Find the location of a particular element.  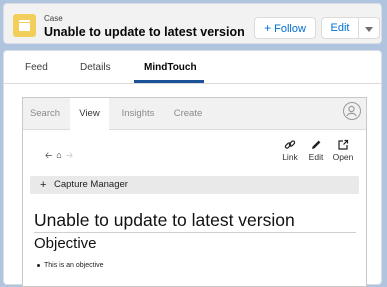

mt-tab-create: Create is located at coordinates (188, 113).